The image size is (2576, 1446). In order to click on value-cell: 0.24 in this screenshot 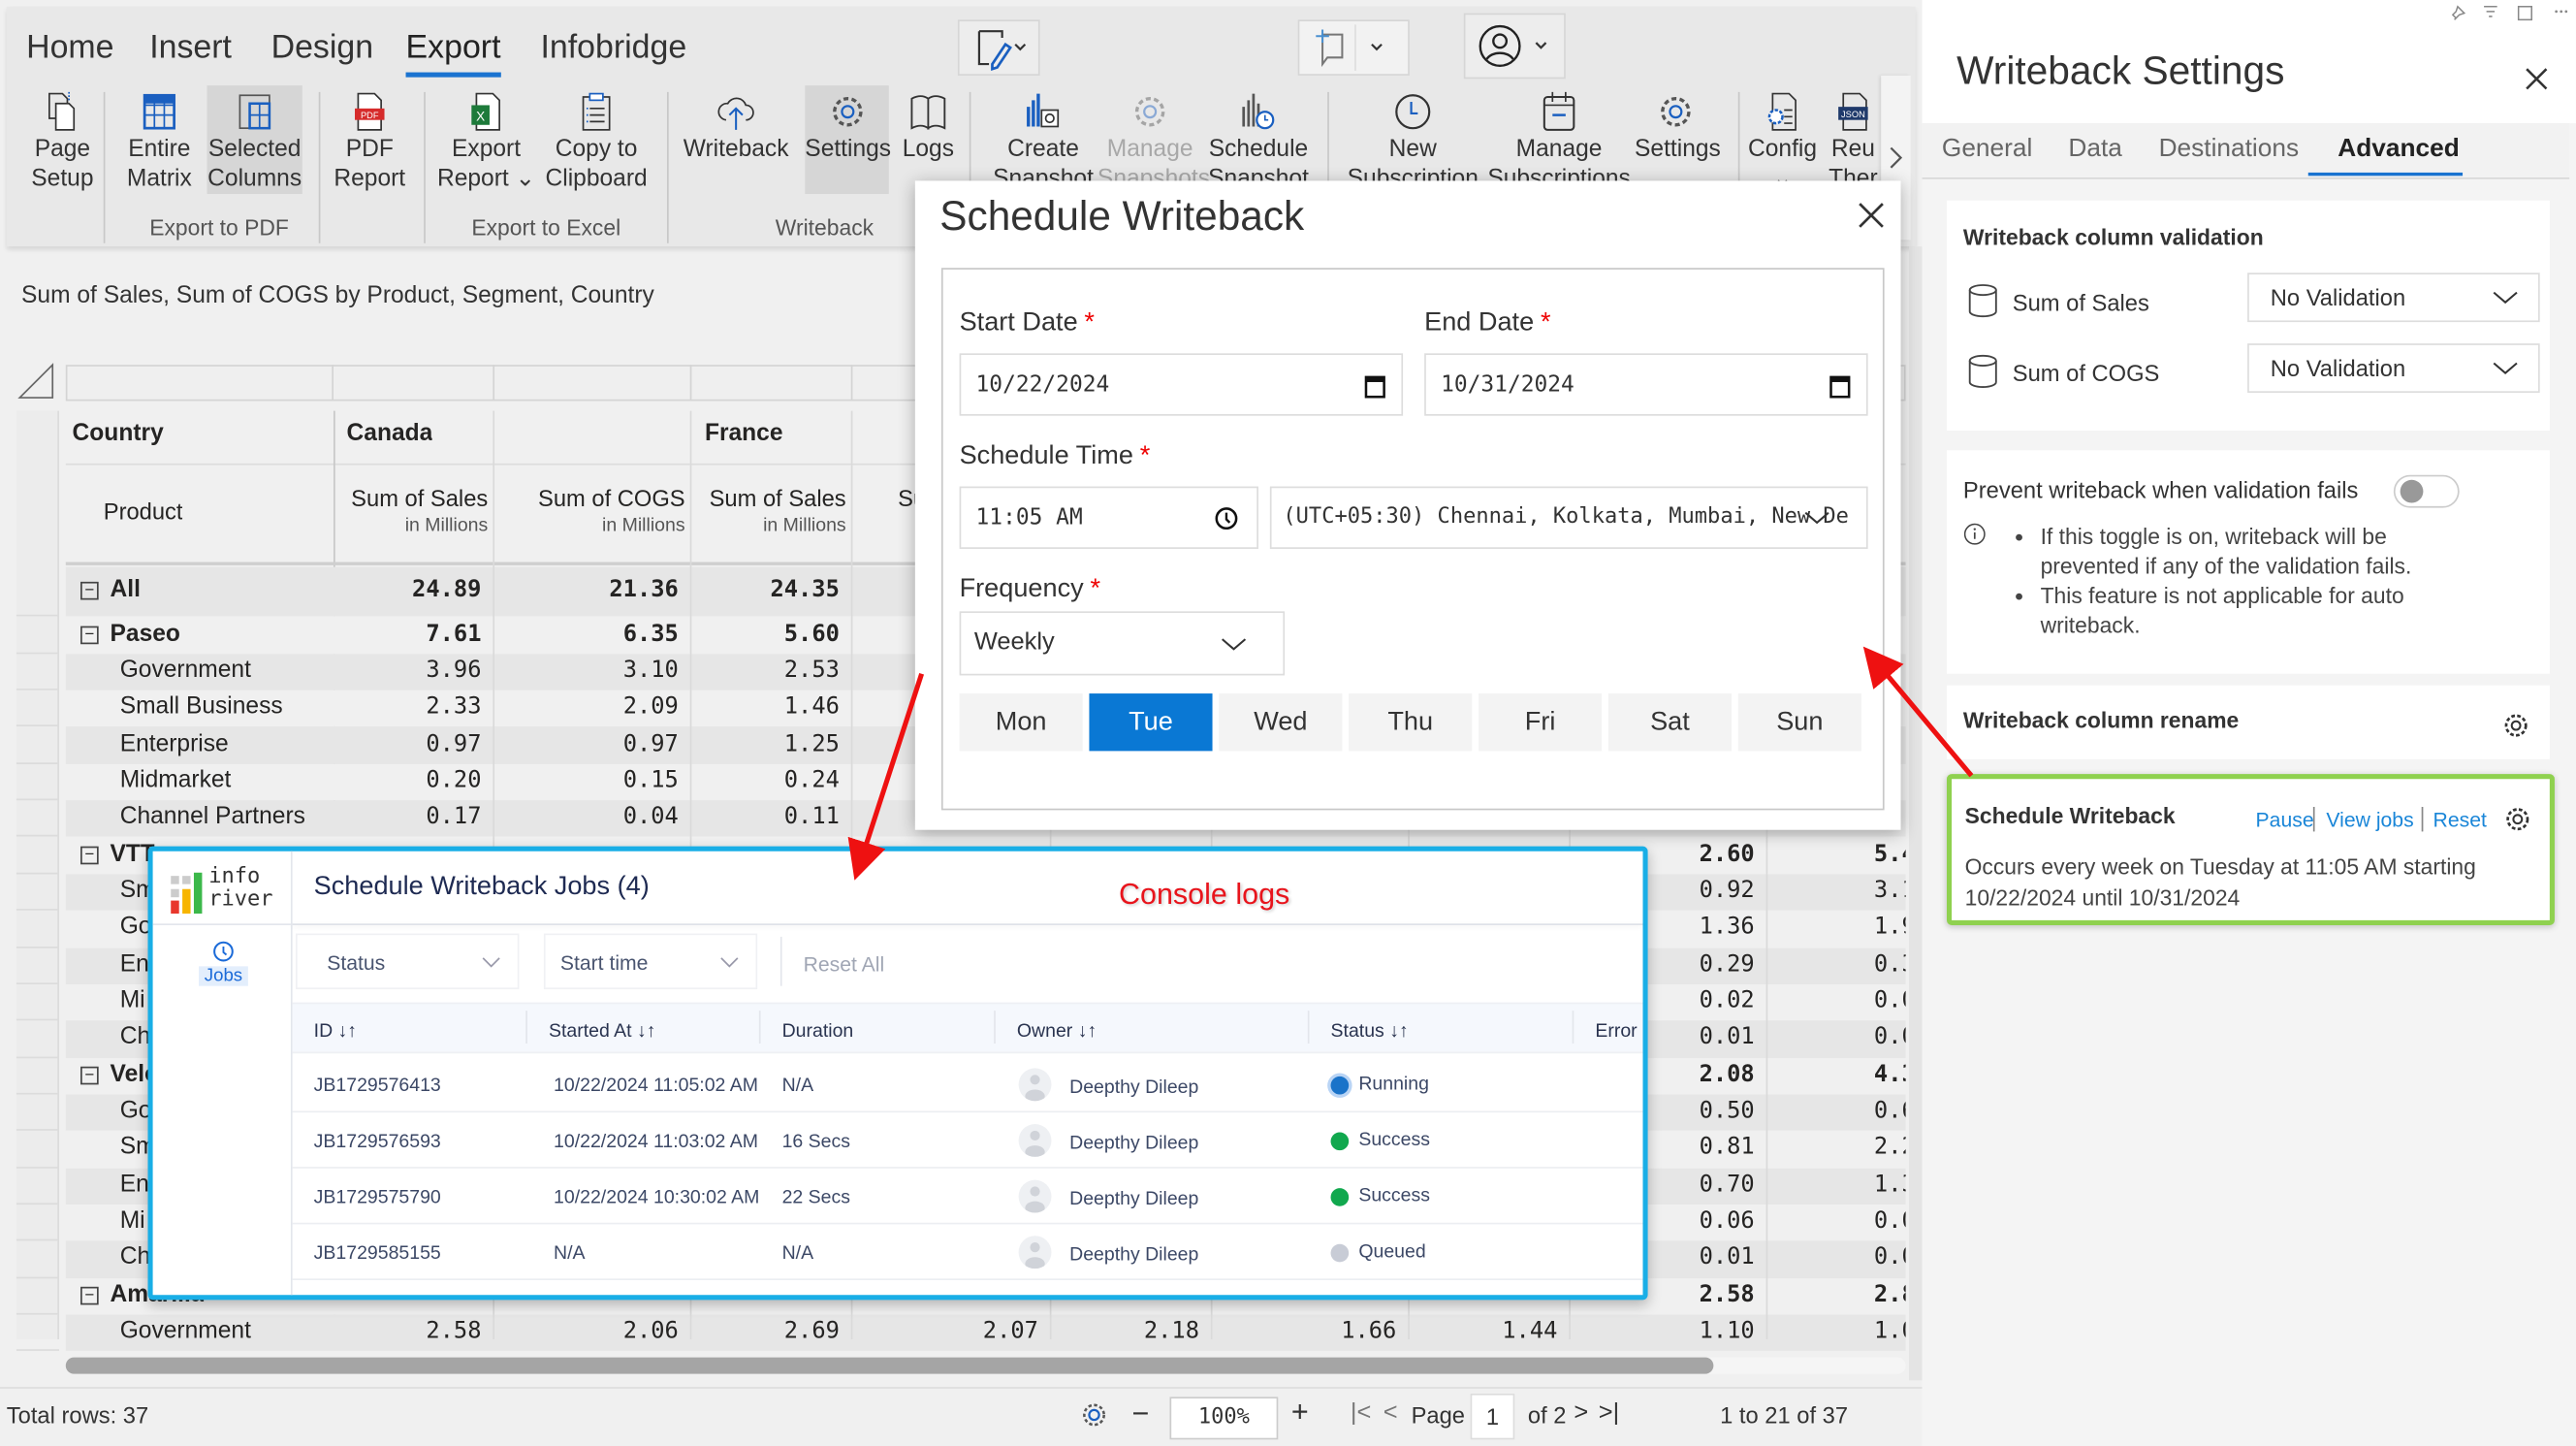, I will do `click(812, 780)`.